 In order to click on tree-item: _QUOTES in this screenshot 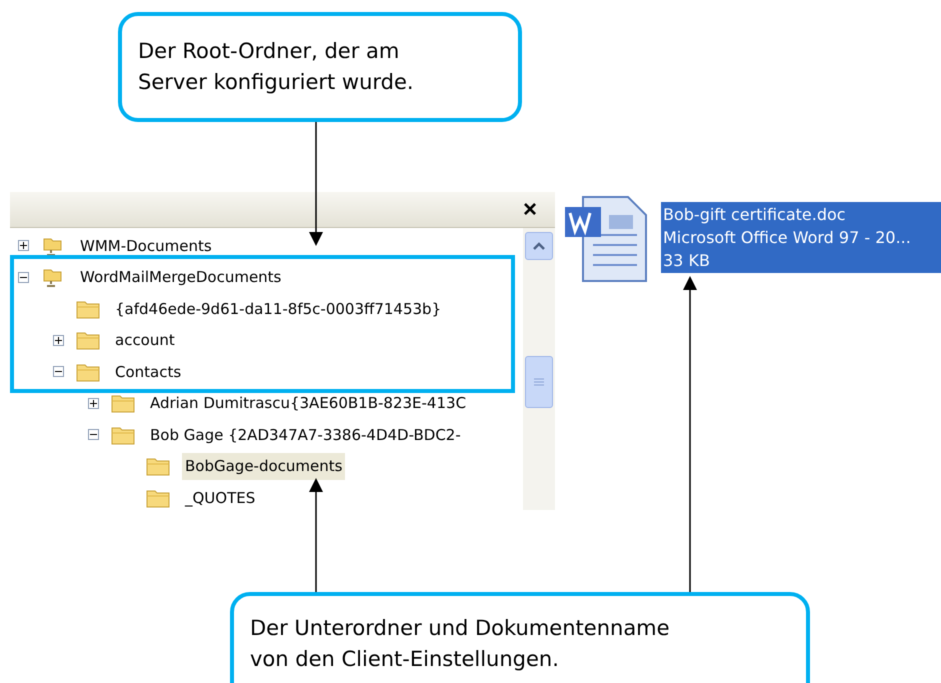, I will do `click(220, 497)`.